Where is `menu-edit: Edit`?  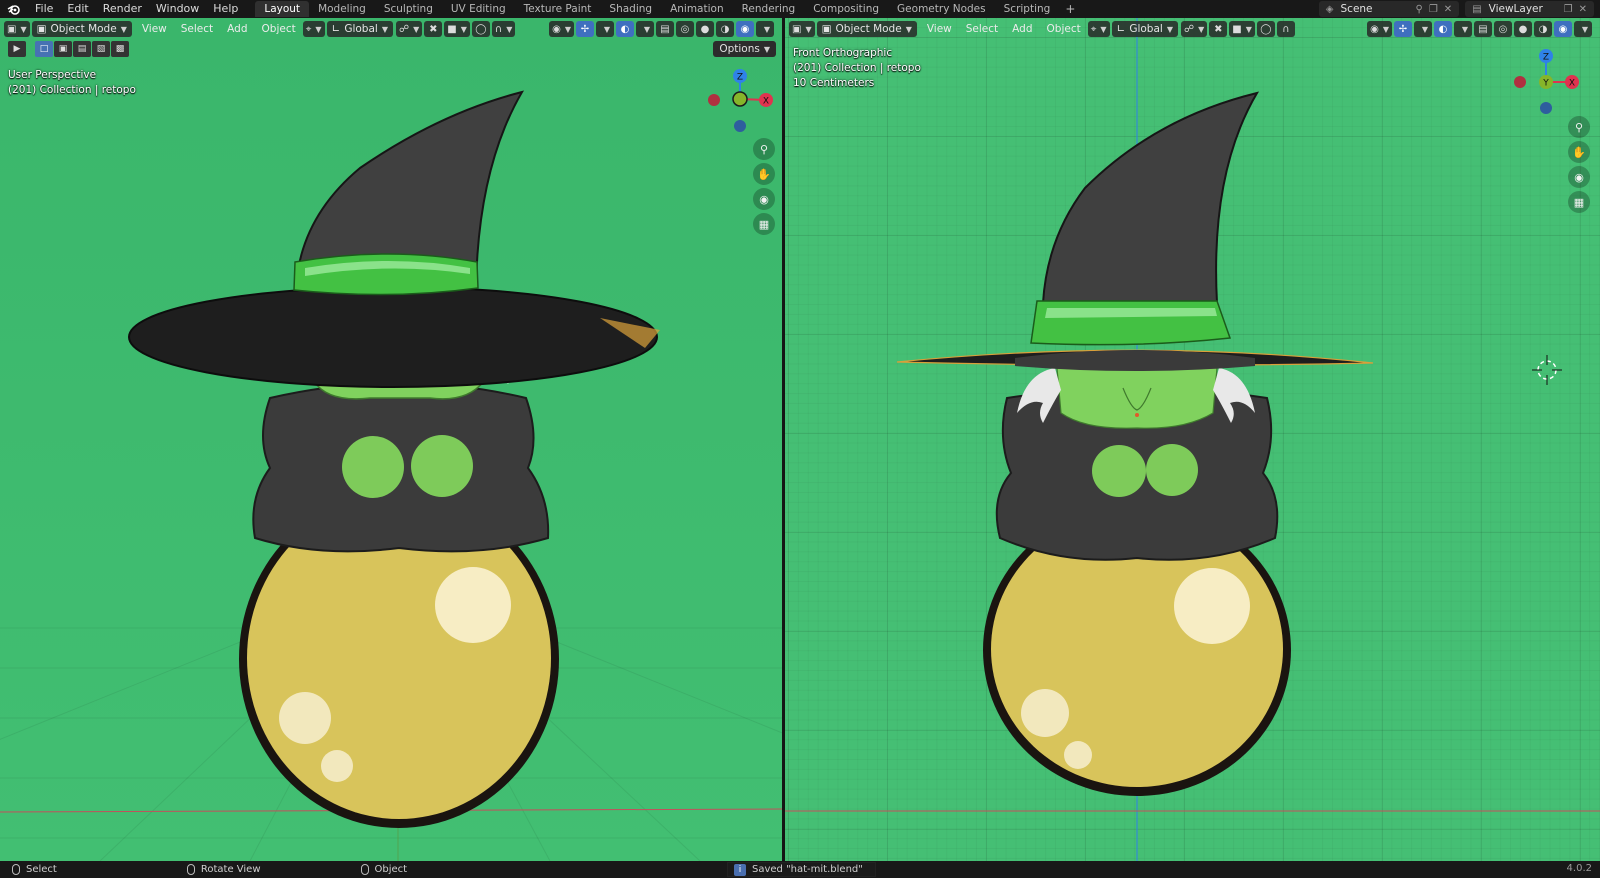 menu-edit: Edit is located at coordinates (77, 9).